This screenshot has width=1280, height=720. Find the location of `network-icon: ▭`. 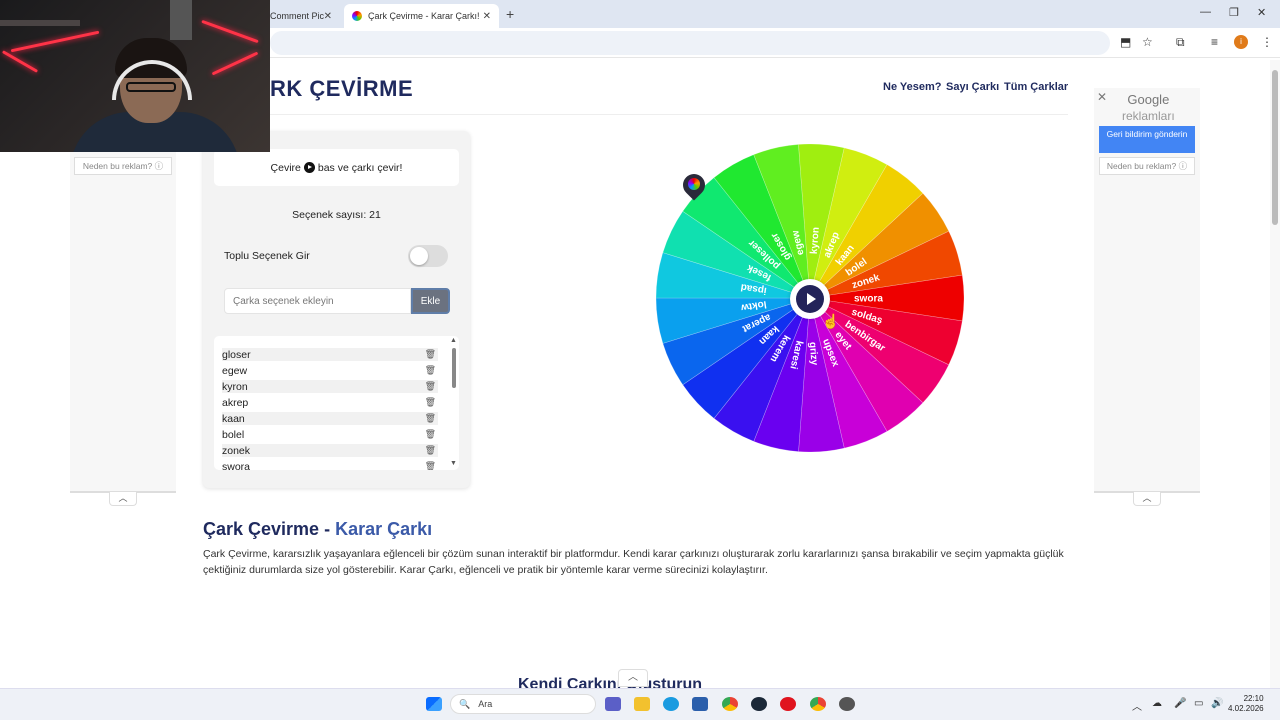

network-icon: ▭ is located at coordinates (1198, 703).